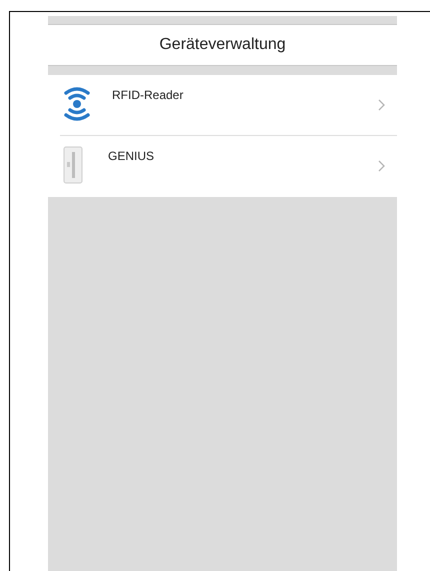  I want to click on device-row: GENIUS, so click(222, 166).